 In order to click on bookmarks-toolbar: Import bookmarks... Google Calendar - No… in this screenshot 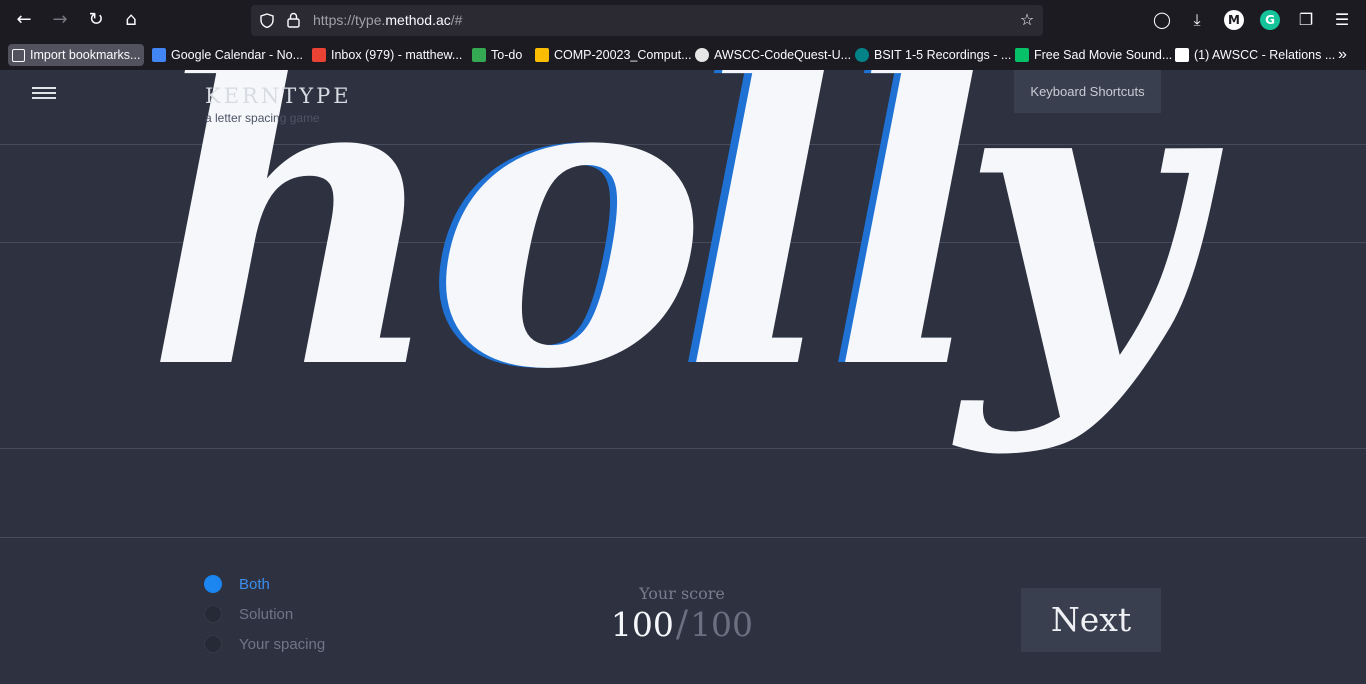, I will do `click(683, 55)`.